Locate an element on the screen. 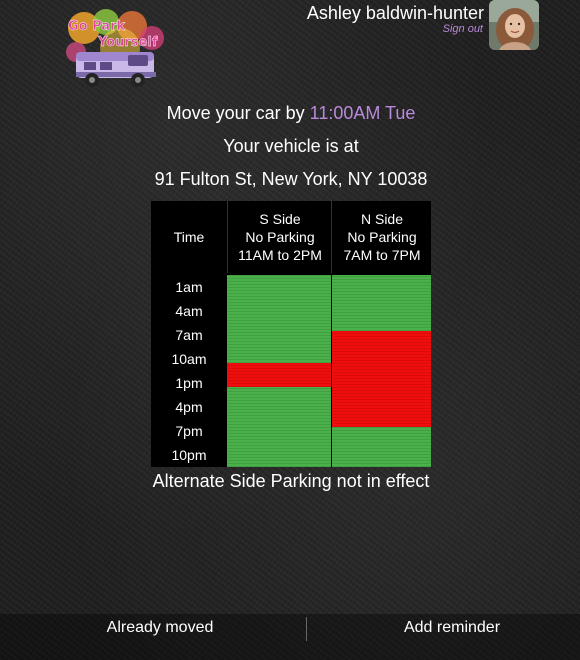  time-label: 4pm is located at coordinates (189, 407).